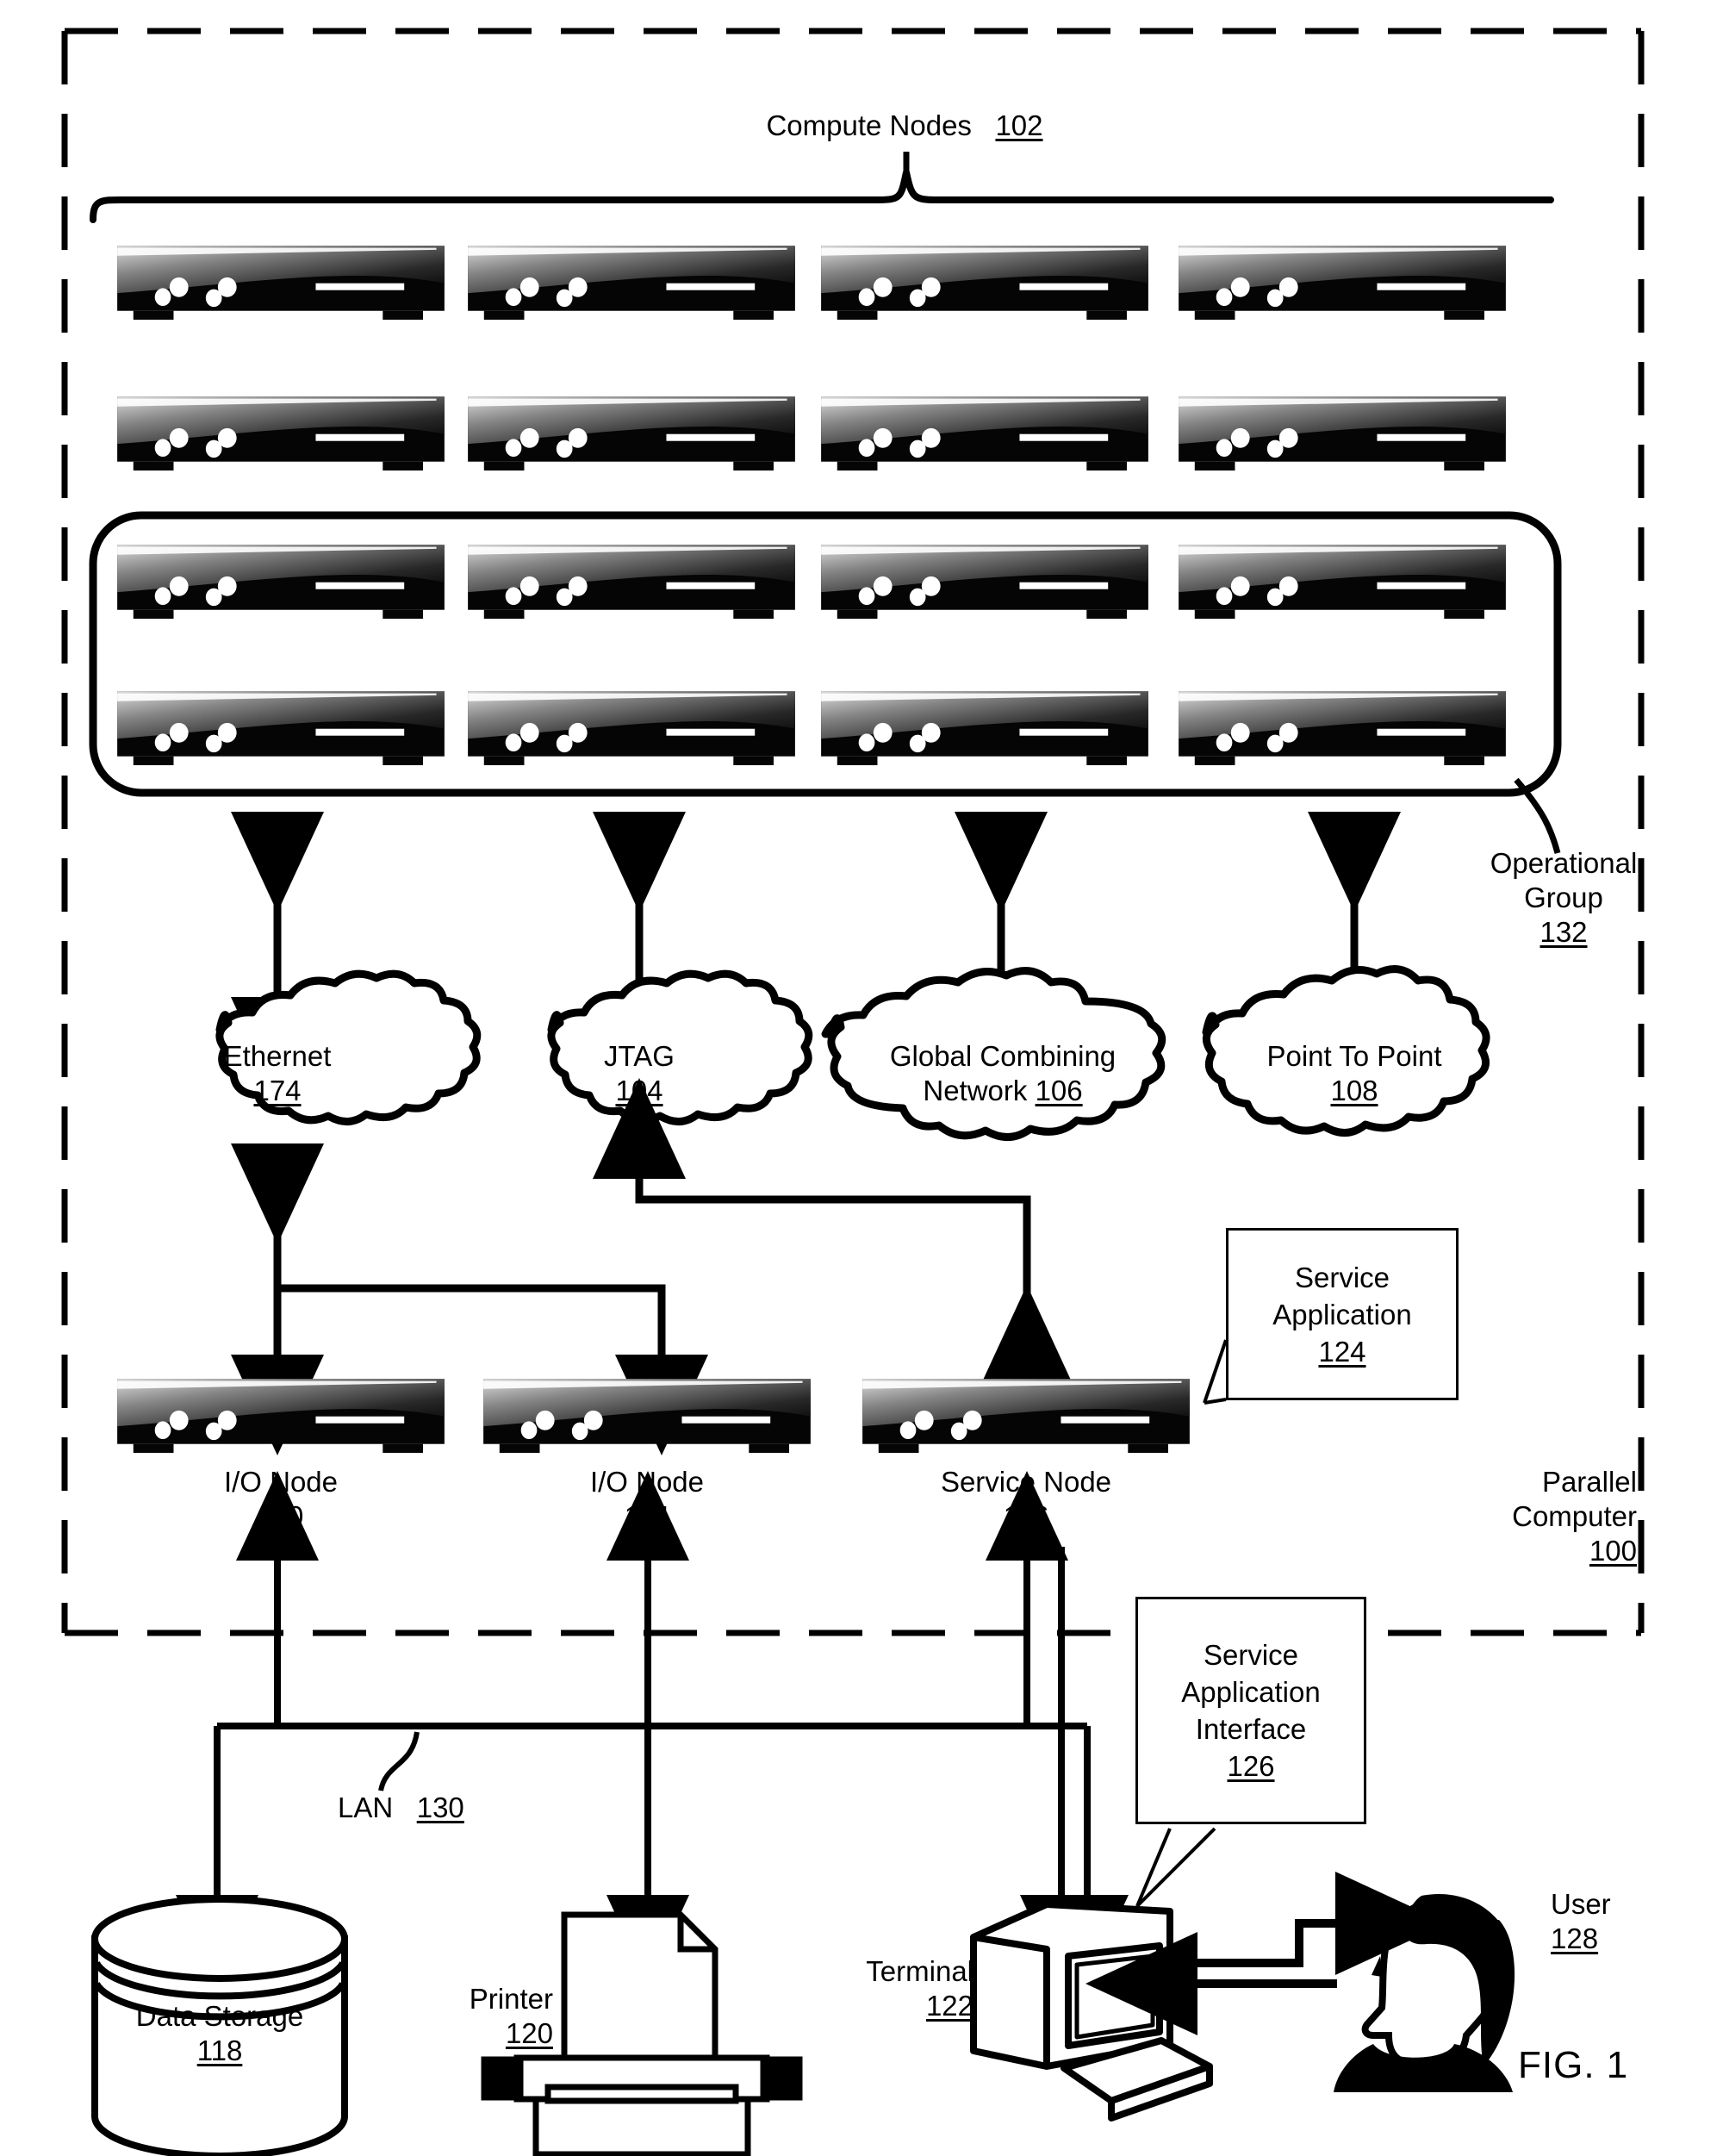 This screenshot has width=1723, height=2156. Describe the element at coordinates (277, 1073) in the screenshot. I see `cloud-label-ethernet: Ethernet 174` at that location.